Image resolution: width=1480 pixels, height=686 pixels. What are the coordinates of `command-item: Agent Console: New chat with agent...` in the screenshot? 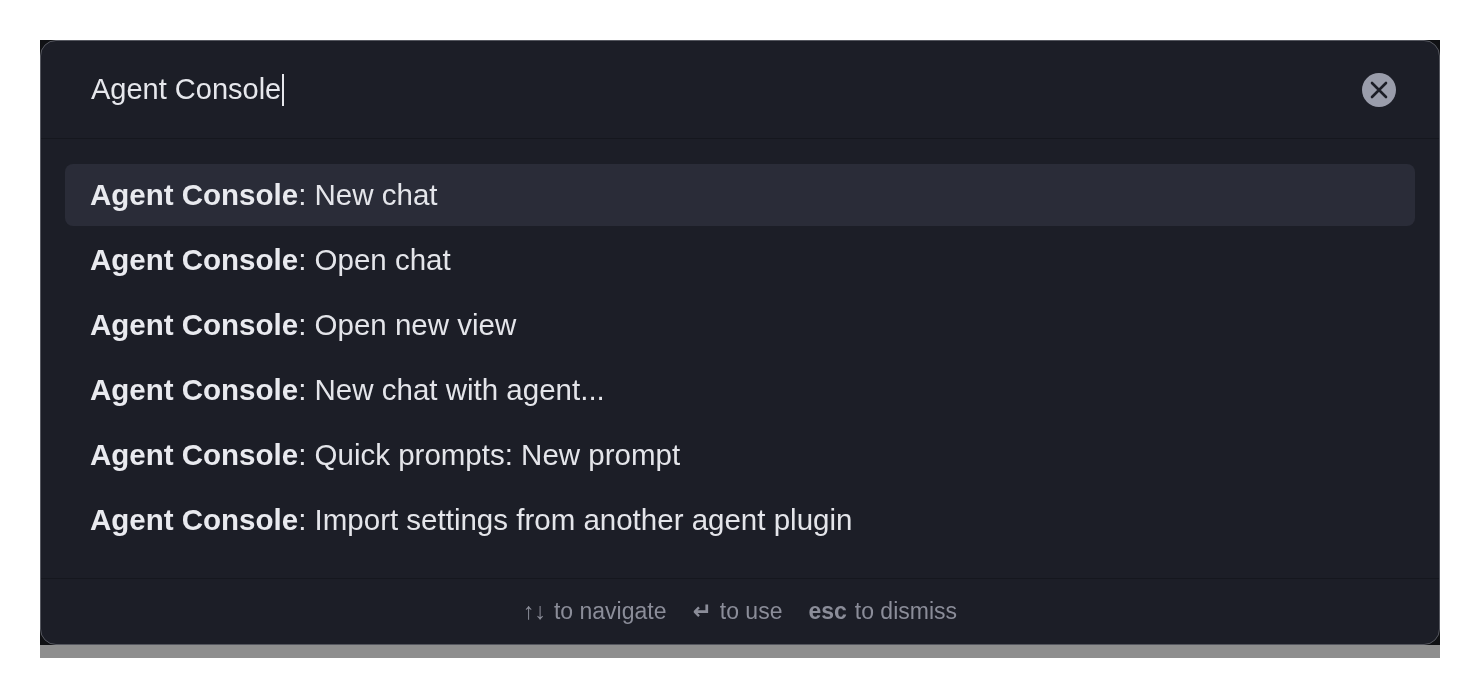 It's located at (740, 390).